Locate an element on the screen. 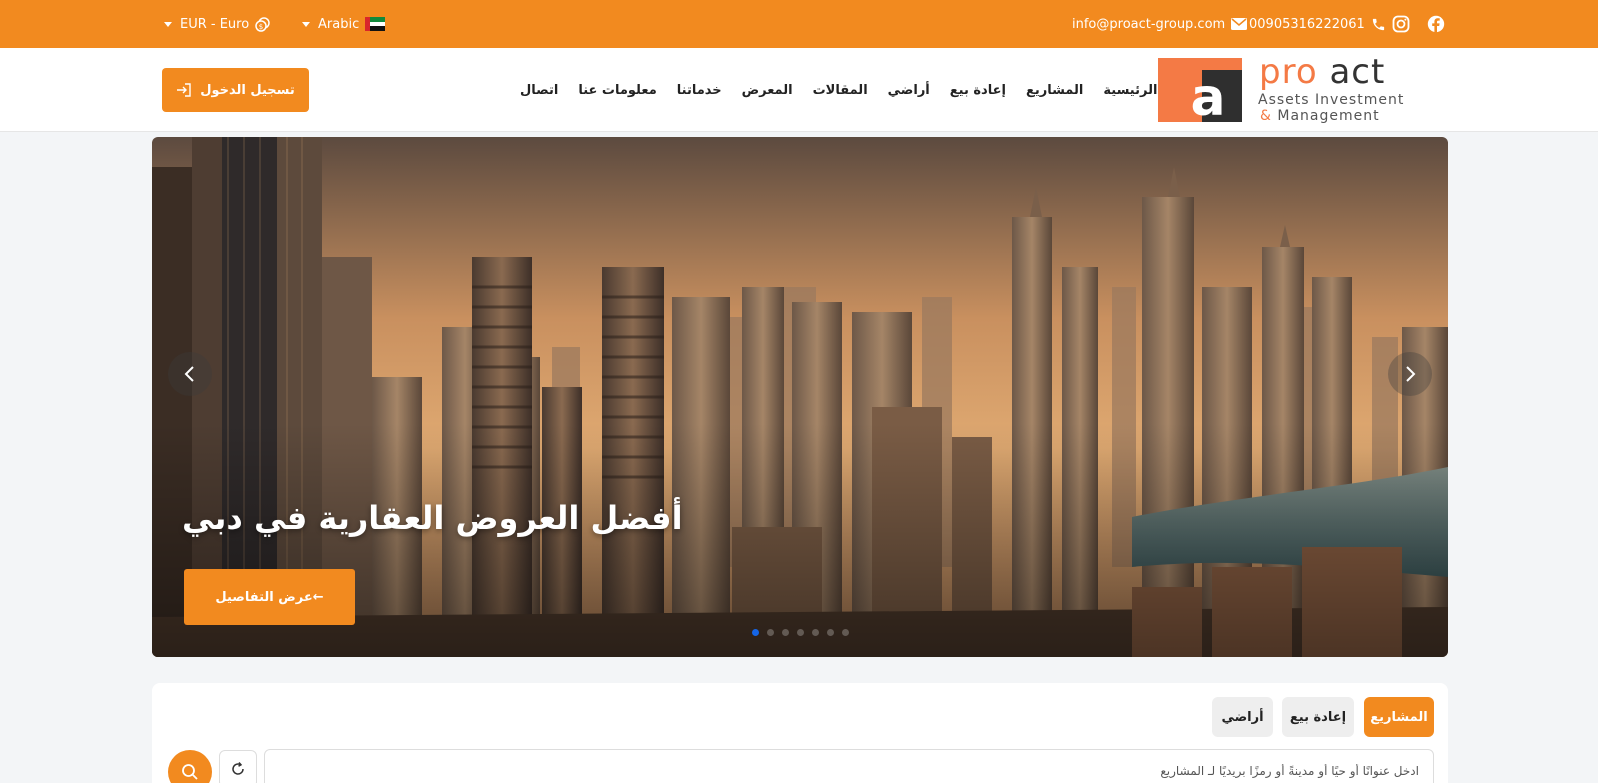 This screenshot has width=1598, height=783. hero-title: أفضل العروض العقارية في دبي is located at coordinates (432, 518).